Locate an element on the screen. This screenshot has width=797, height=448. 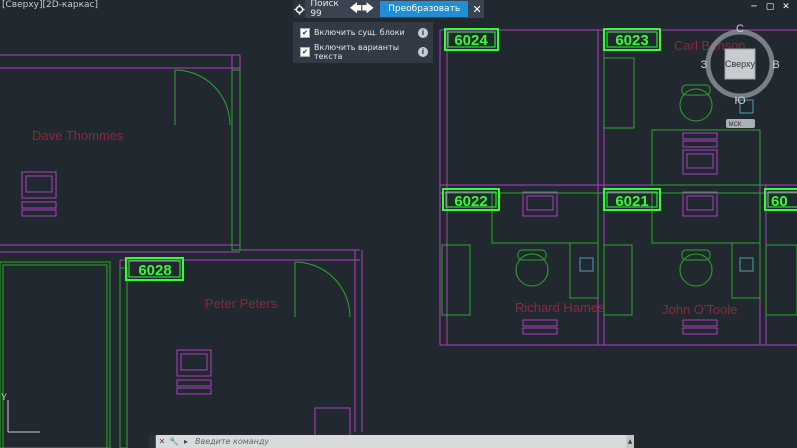
room-tag: 6028 is located at coordinates (154, 269).